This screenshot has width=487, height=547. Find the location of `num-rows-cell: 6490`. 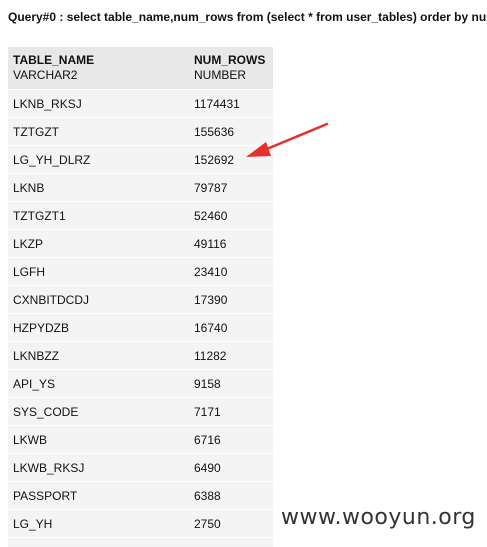

num-rows-cell: 6490 is located at coordinates (231, 467).